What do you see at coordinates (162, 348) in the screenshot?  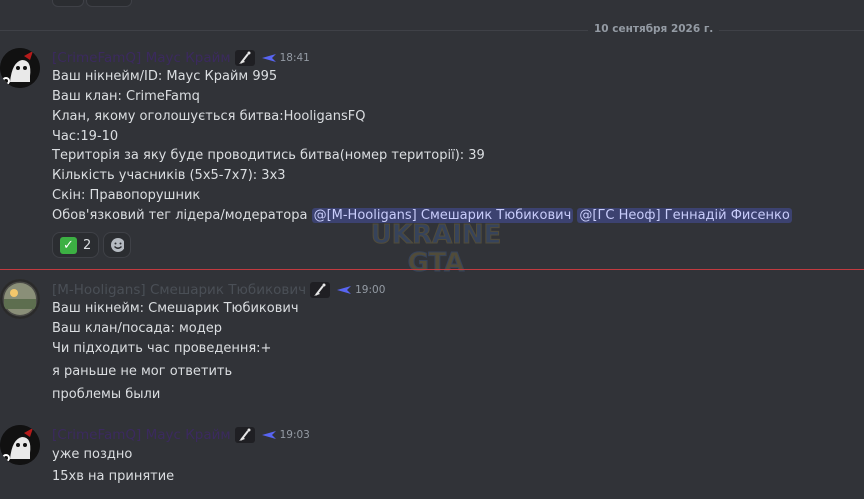 I see `message-line: Чи підходить час проведення:+` at bounding box center [162, 348].